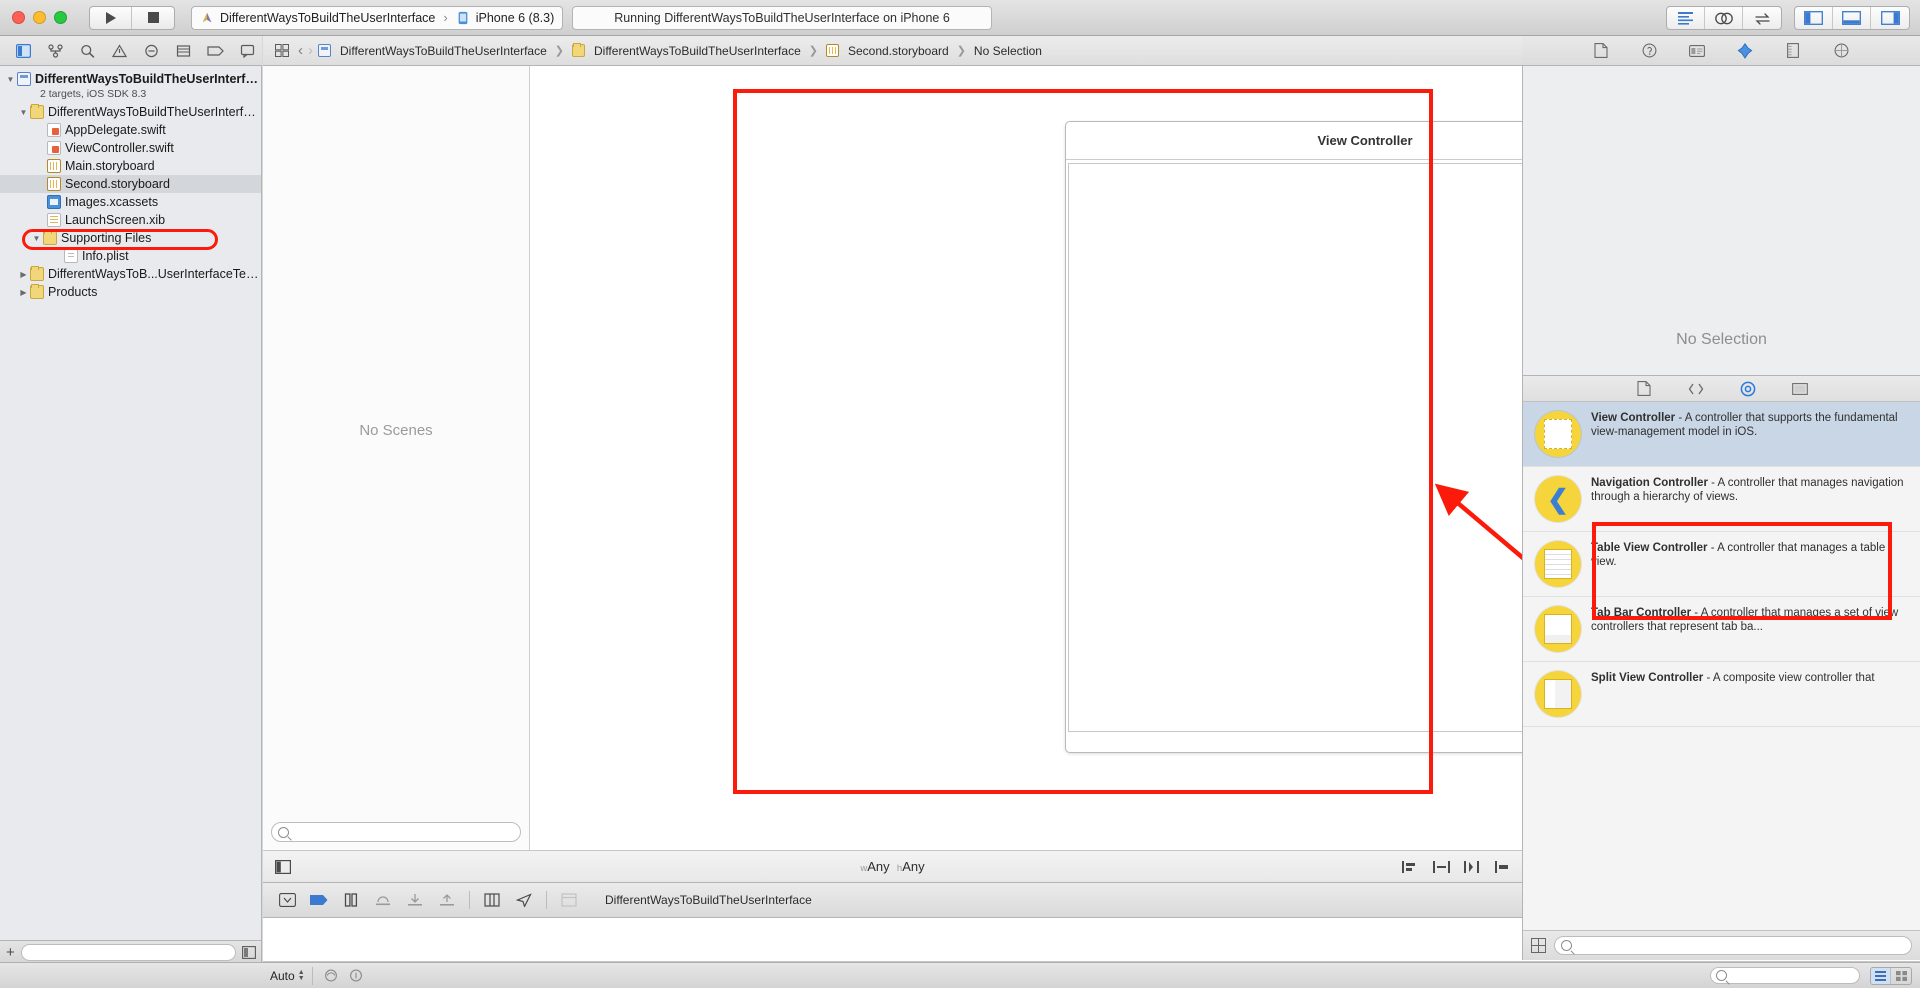  What do you see at coordinates (356, 976) in the screenshot?
I see `info-icon` at bounding box center [356, 976].